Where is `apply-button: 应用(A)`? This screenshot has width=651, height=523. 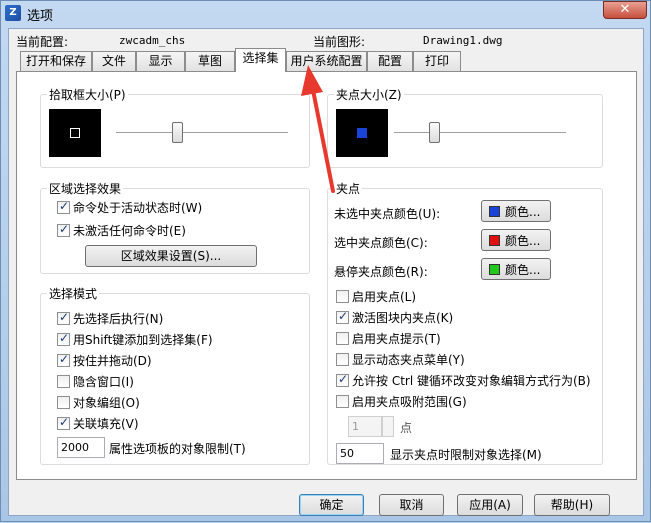
apply-button: 应用(A) is located at coordinates (490, 505).